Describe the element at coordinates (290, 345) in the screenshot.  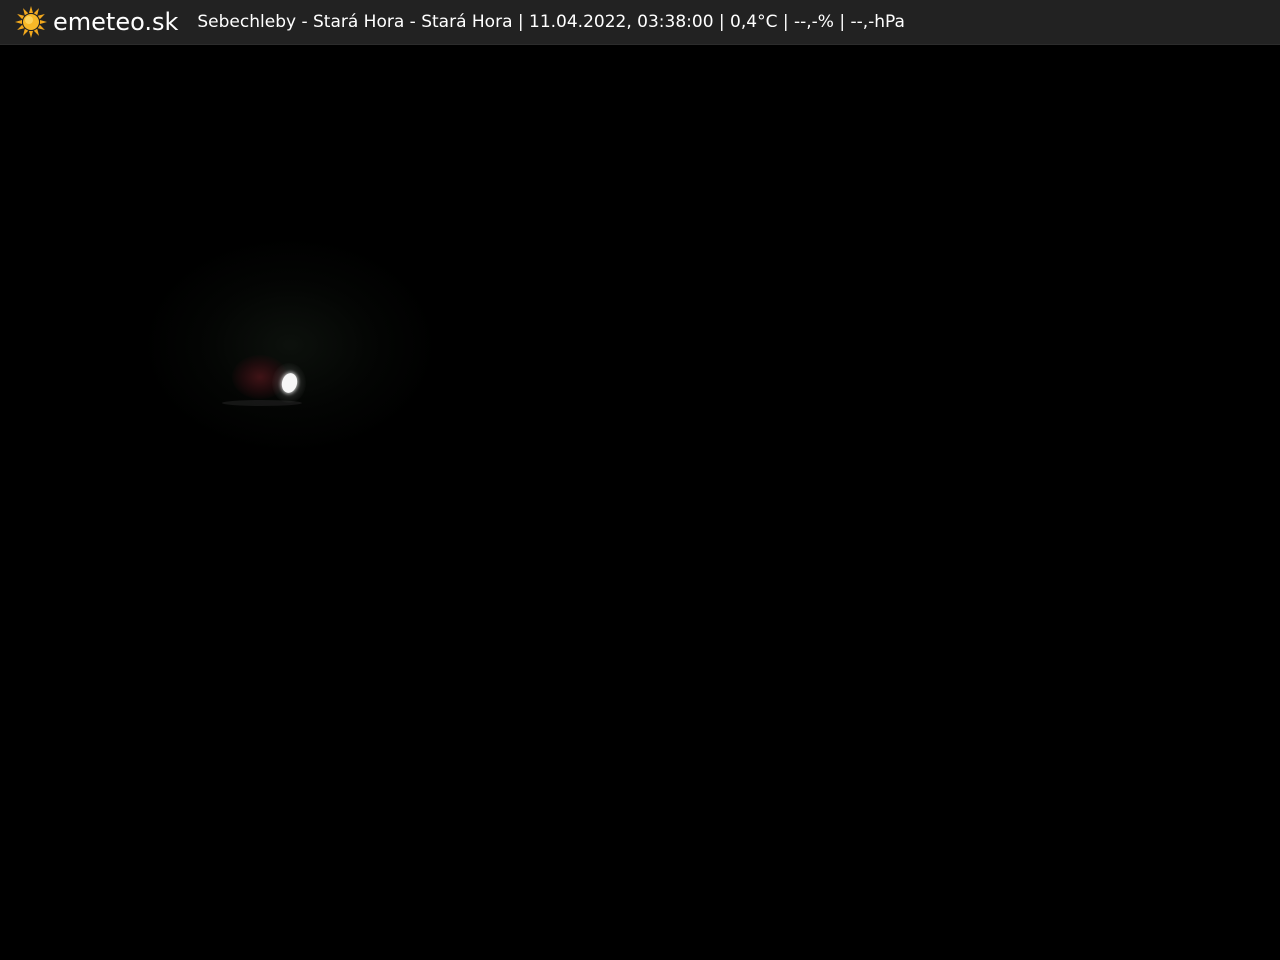
I see `ambient-glow` at that location.